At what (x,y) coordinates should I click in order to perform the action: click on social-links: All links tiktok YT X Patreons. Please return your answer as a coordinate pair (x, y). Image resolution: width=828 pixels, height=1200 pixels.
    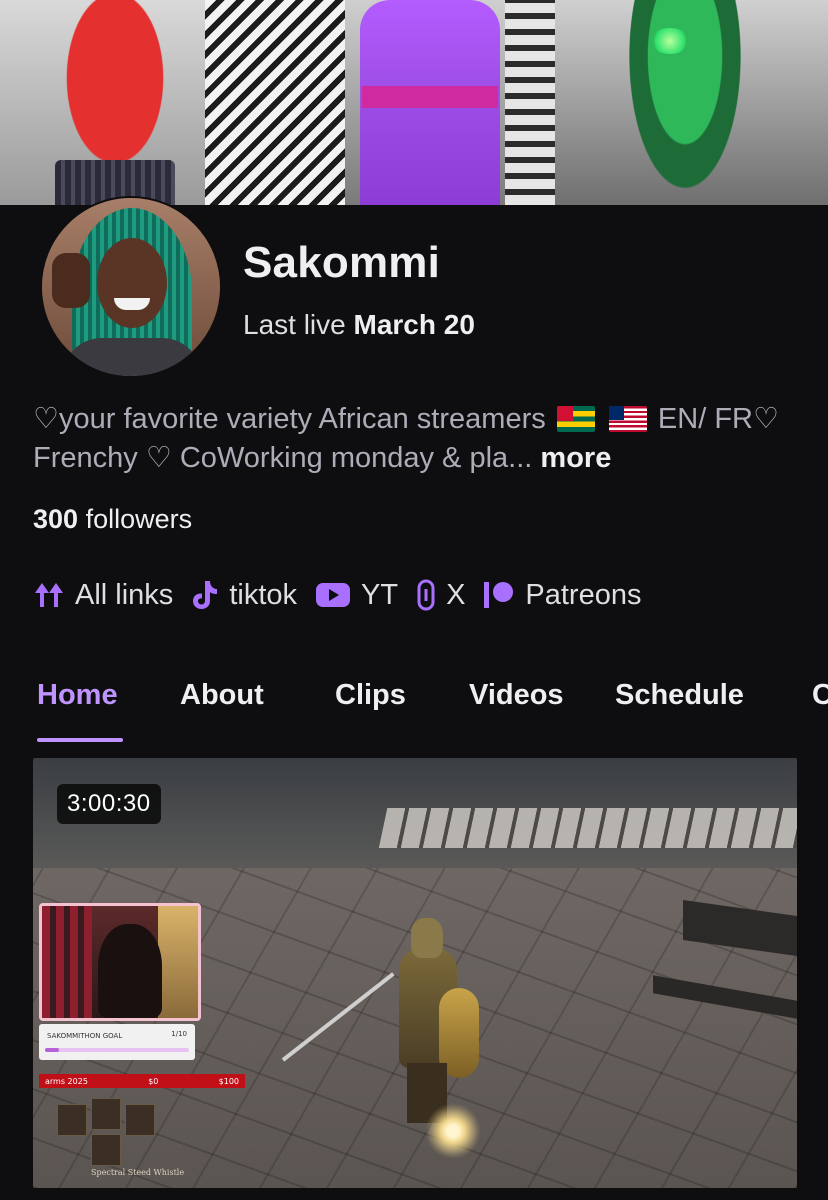
    Looking at the image, I should click on (346, 595).